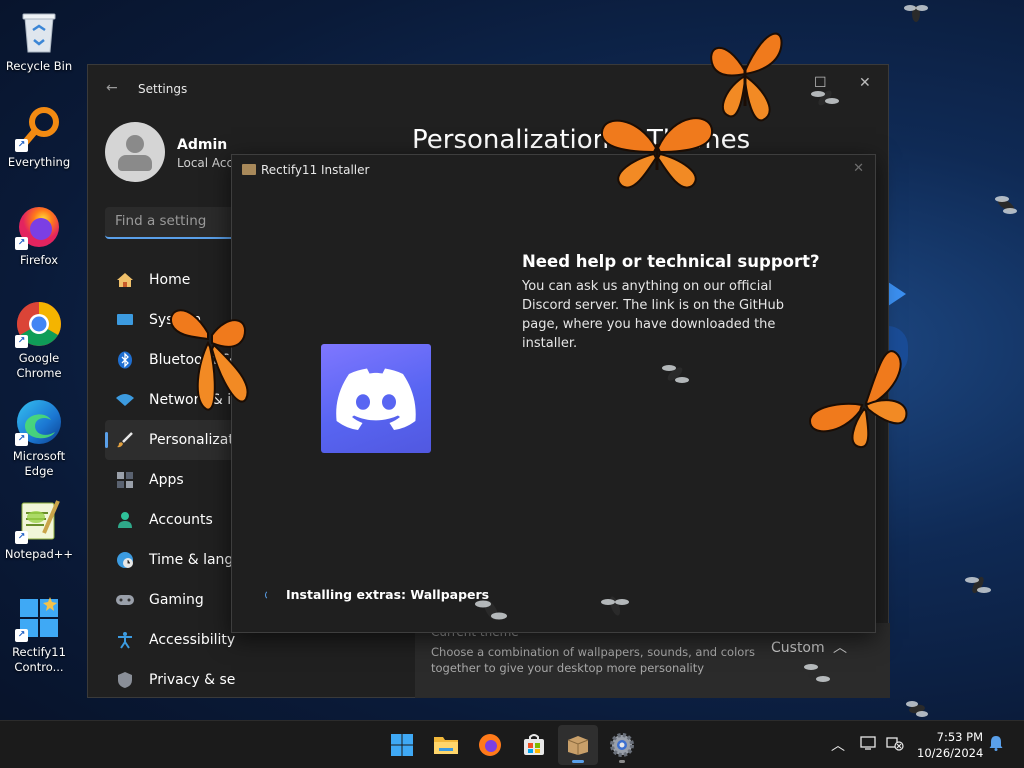 This screenshot has height=768, width=1024. Describe the element at coordinates (39, 162) in the screenshot. I see `desktop-icon-label: Everything` at that location.